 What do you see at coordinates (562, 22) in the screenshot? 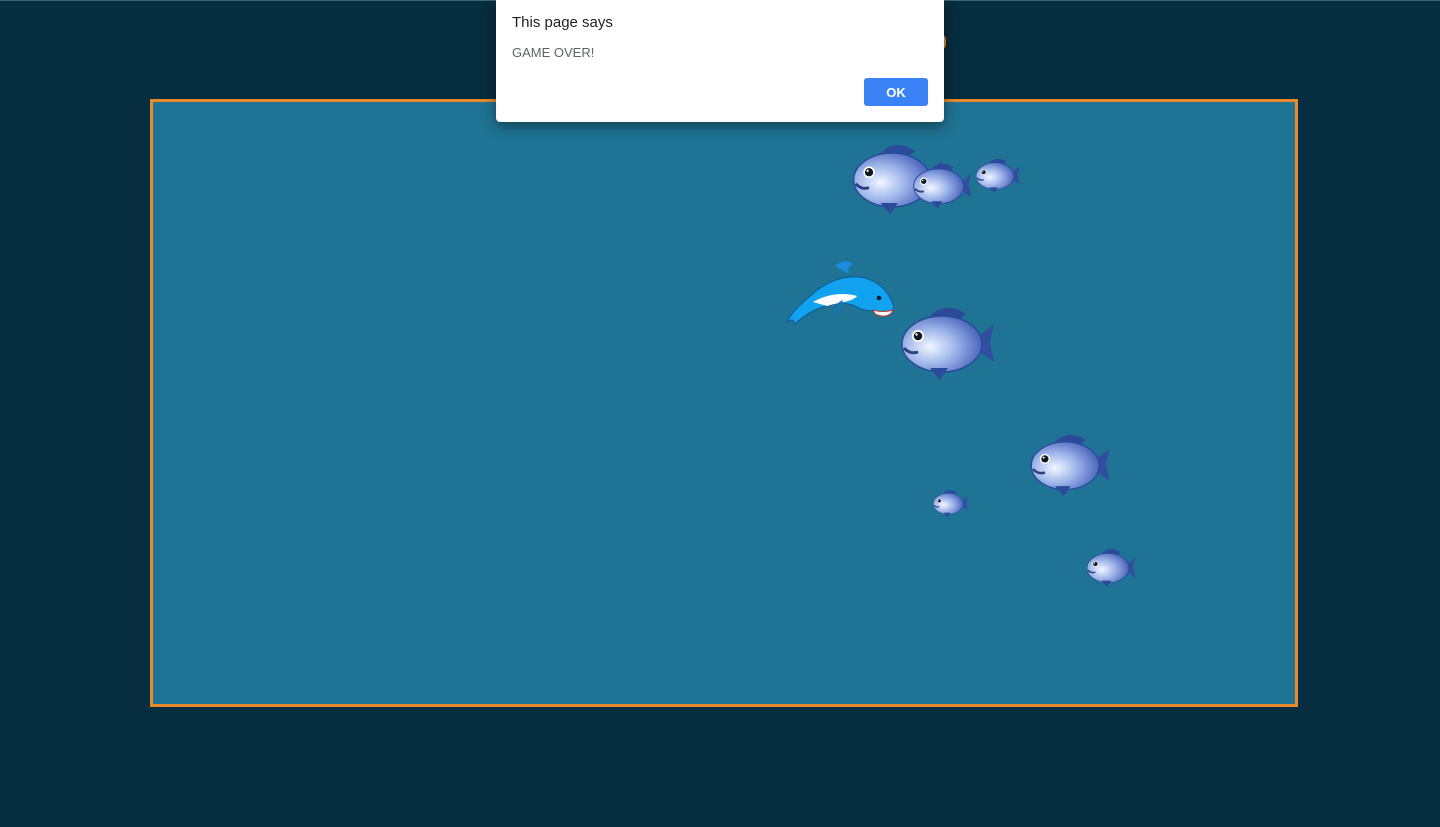
I see `dialog-title: This page says` at bounding box center [562, 22].